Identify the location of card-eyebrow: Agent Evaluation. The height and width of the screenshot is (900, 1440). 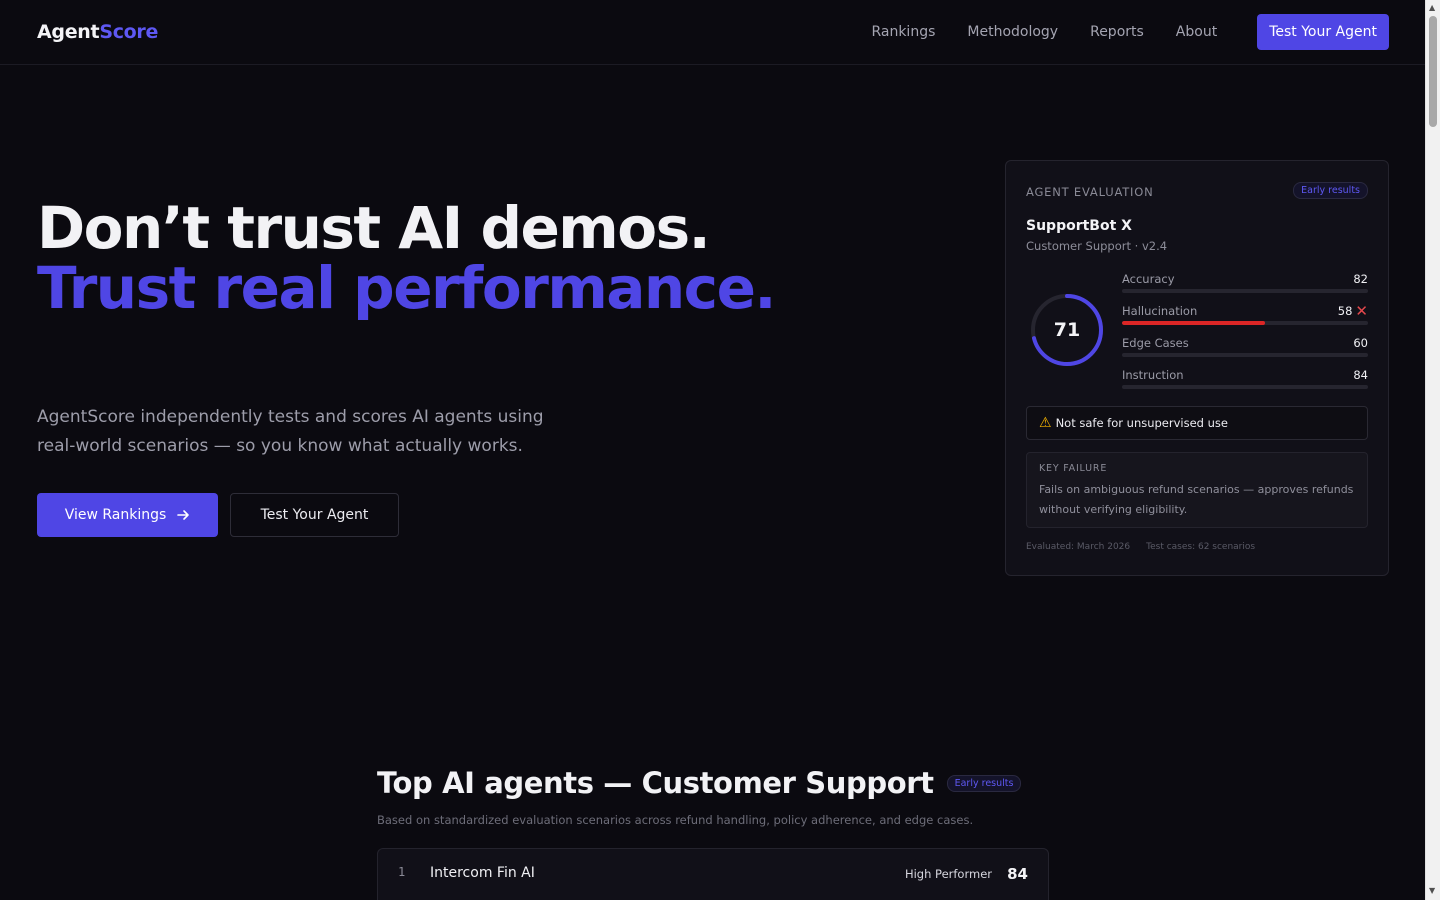
(1090, 192).